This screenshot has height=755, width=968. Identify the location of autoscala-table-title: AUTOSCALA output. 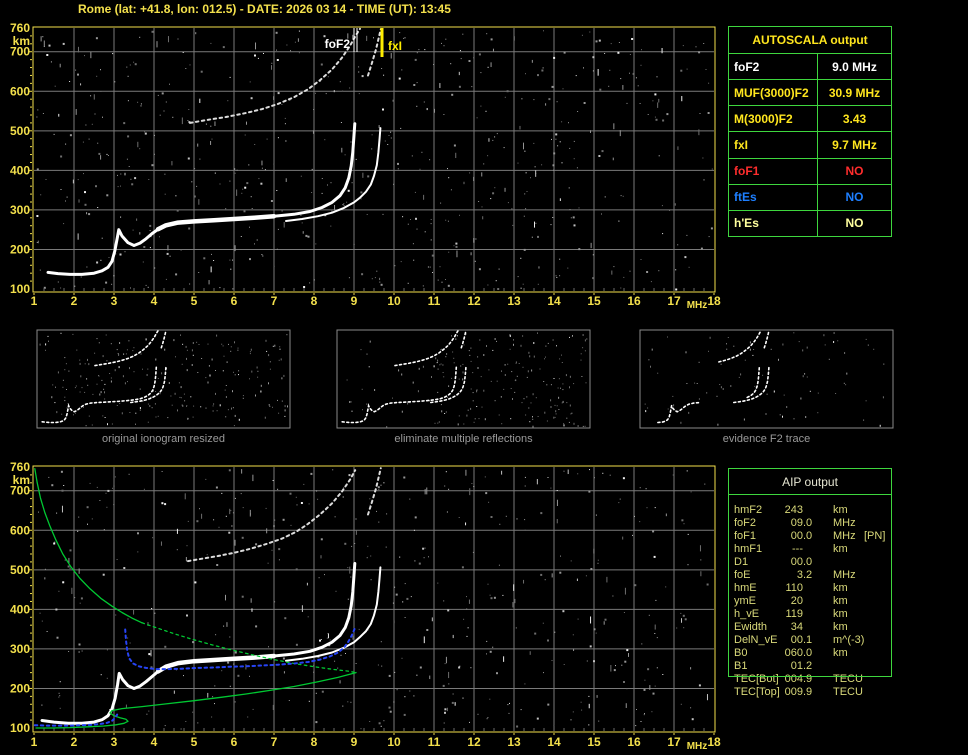
(810, 40).